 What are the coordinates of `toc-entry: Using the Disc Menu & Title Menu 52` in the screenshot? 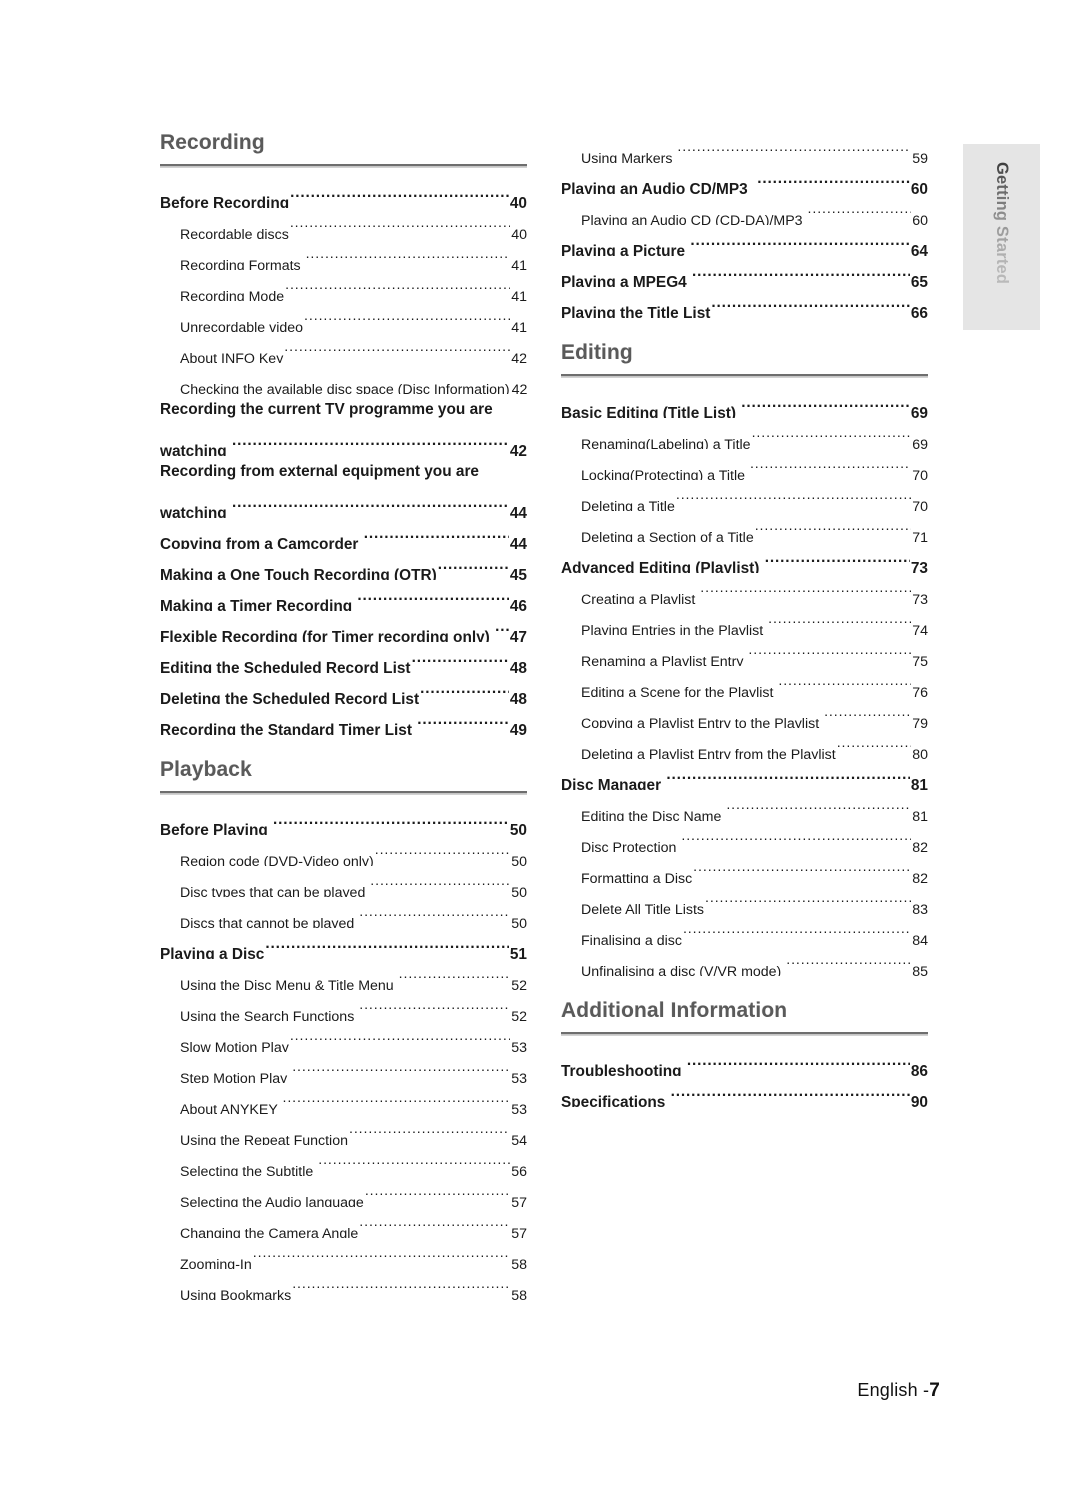 It's located at (343, 974).